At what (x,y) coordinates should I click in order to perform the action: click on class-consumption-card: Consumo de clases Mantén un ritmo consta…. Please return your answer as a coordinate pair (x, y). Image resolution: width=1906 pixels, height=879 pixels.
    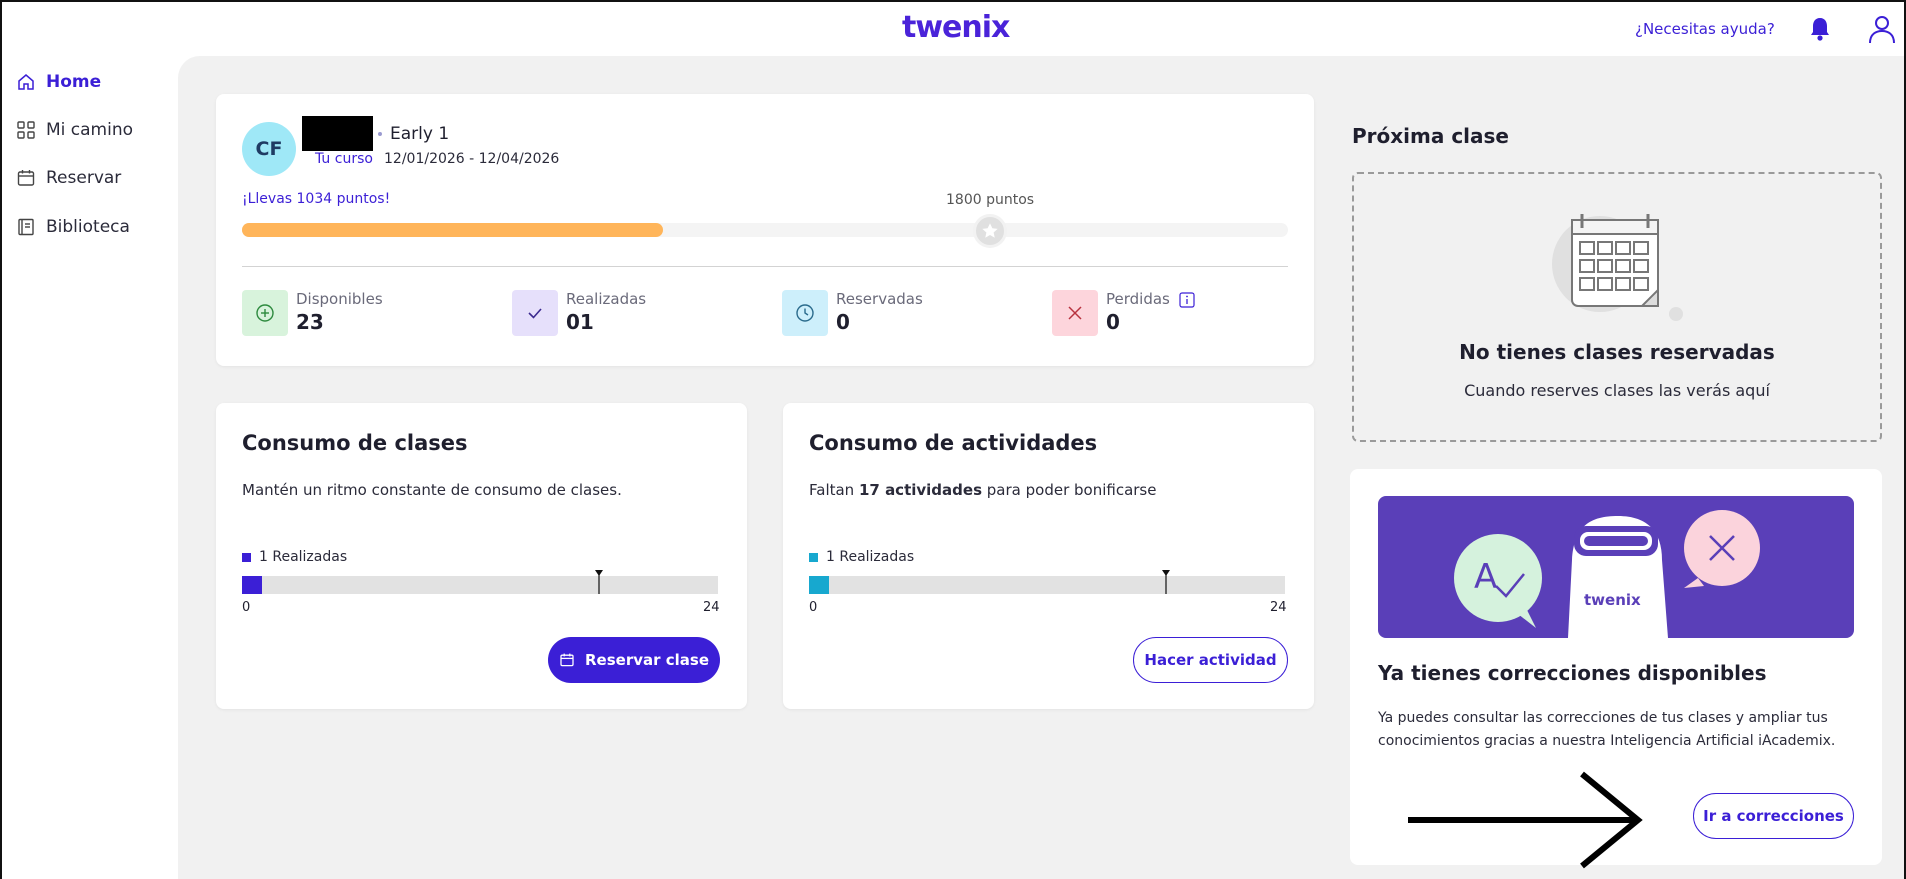
    Looking at the image, I should click on (481, 556).